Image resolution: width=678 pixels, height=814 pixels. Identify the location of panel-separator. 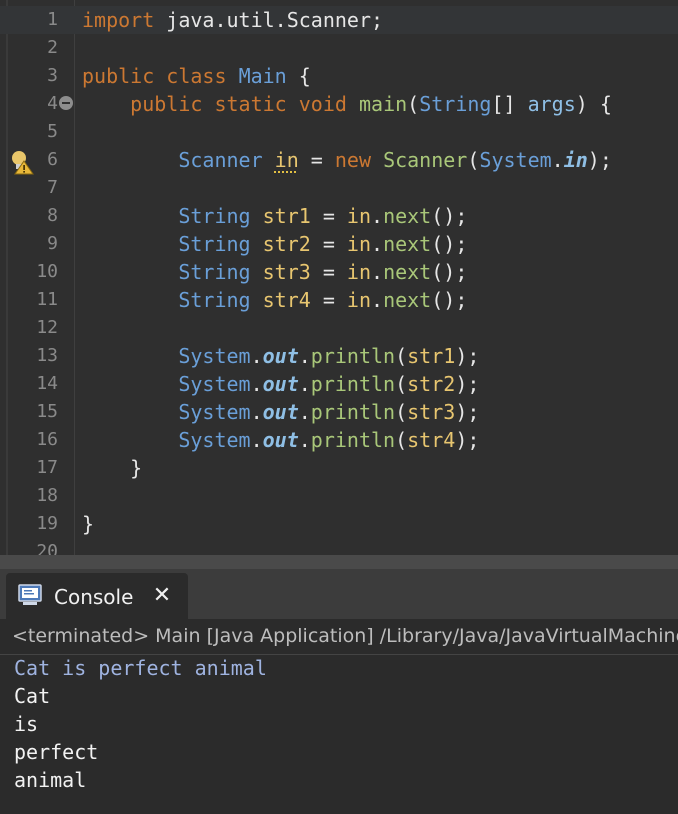
(339, 562).